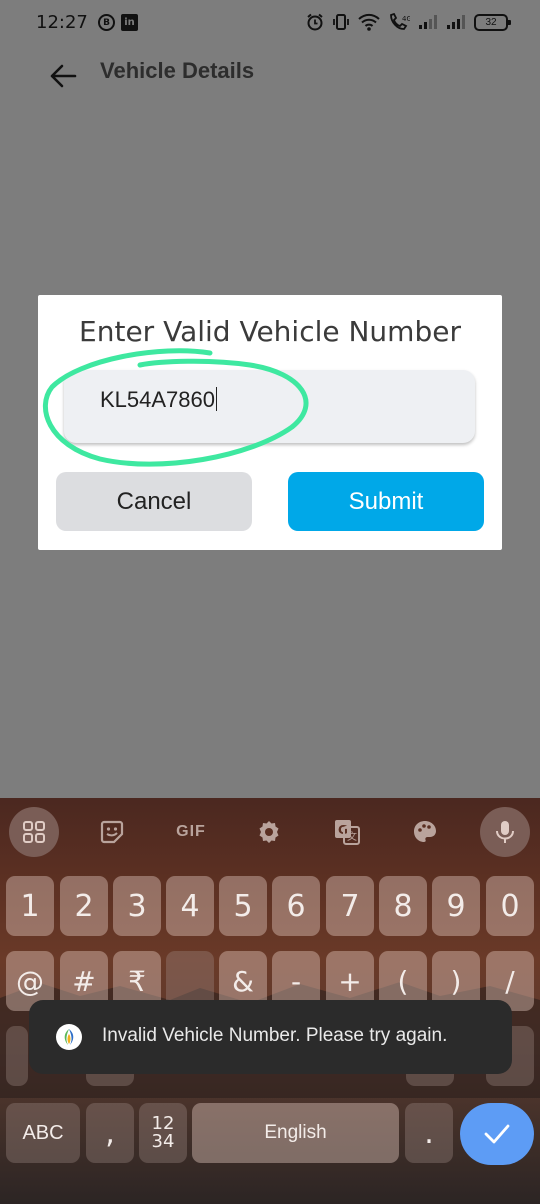  What do you see at coordinates (456, 906) in the screenshot?
I see `key: 9` at bounding box center [456, 906].